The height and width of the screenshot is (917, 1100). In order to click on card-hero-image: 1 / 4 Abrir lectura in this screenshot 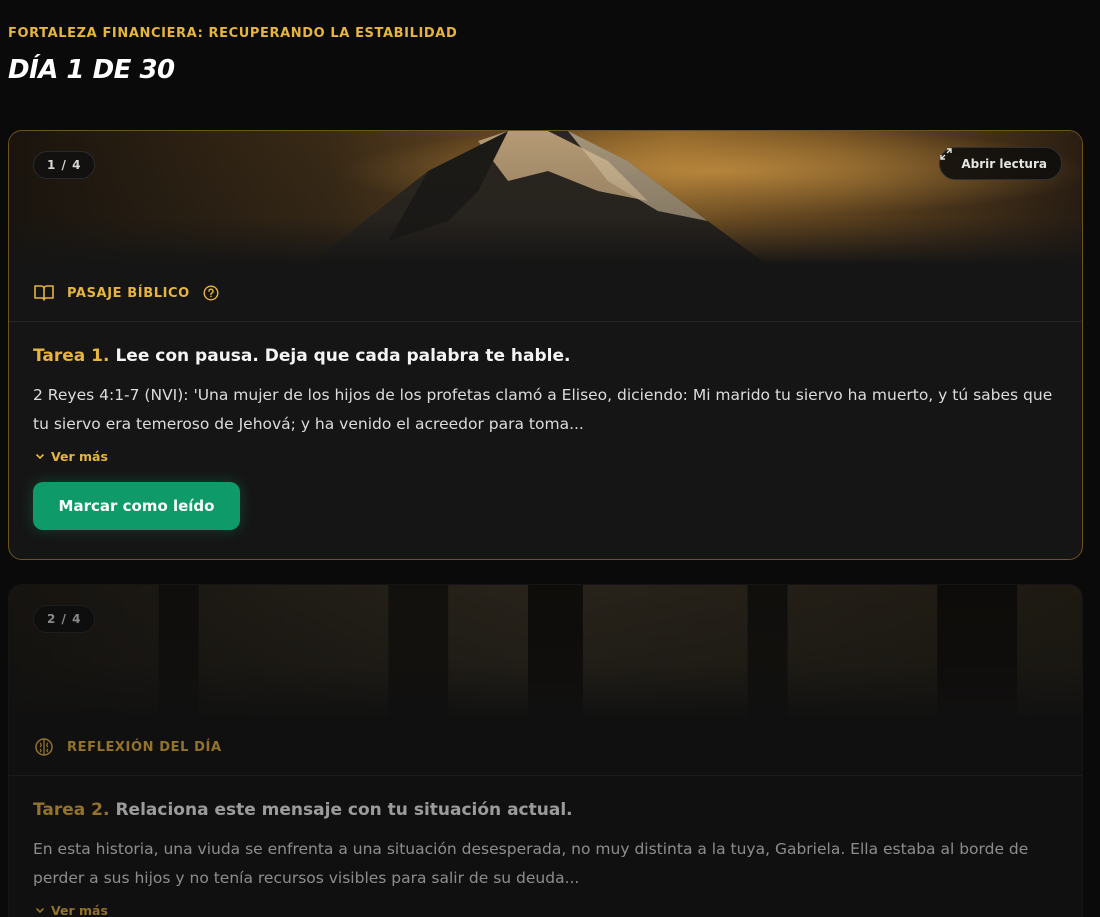, I will do `click(545, 198)`.